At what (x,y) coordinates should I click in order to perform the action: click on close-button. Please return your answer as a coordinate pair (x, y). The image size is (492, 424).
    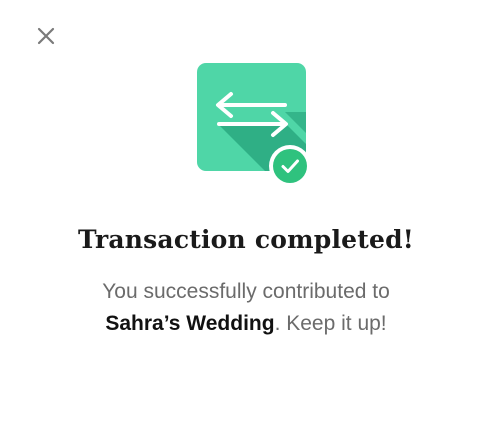
    Looking at the image, I should click on (46, 36).